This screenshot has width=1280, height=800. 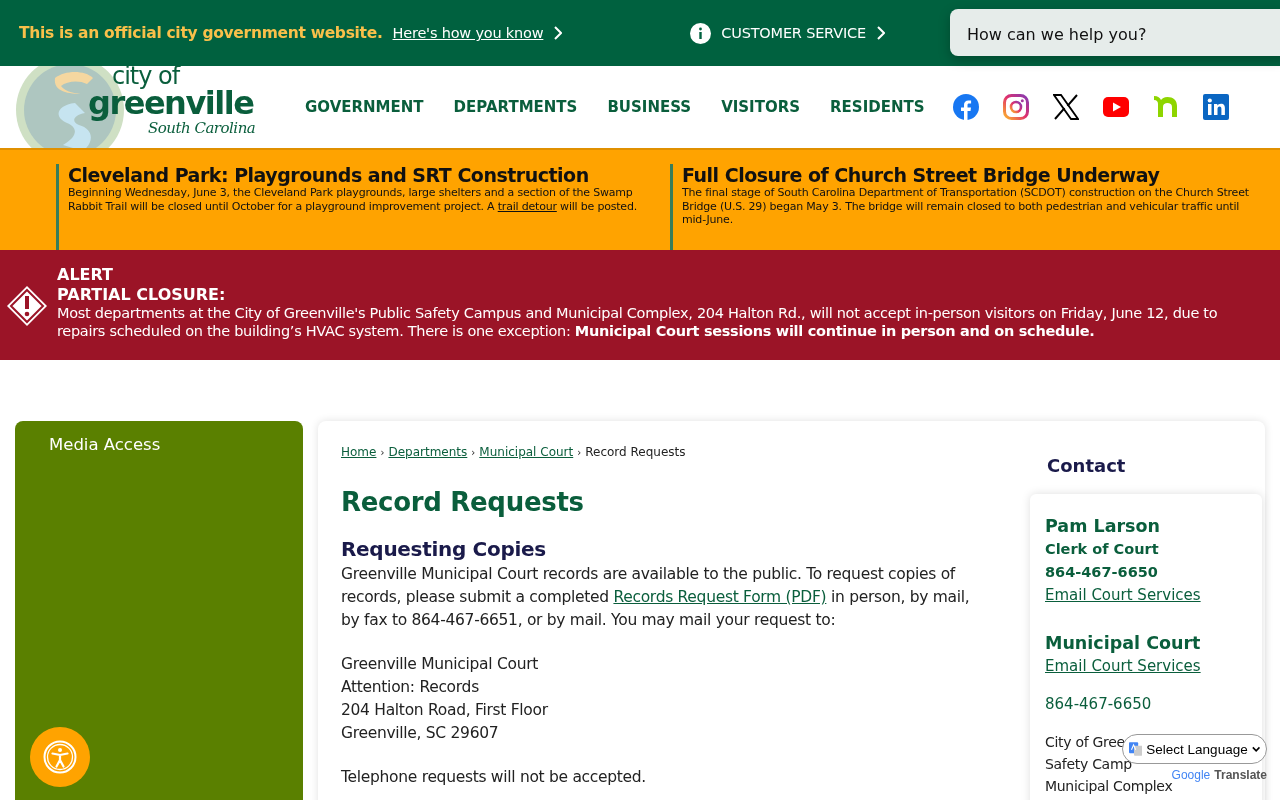 I want to click on nav-item: VISITORS, so click(x=761, y=107).